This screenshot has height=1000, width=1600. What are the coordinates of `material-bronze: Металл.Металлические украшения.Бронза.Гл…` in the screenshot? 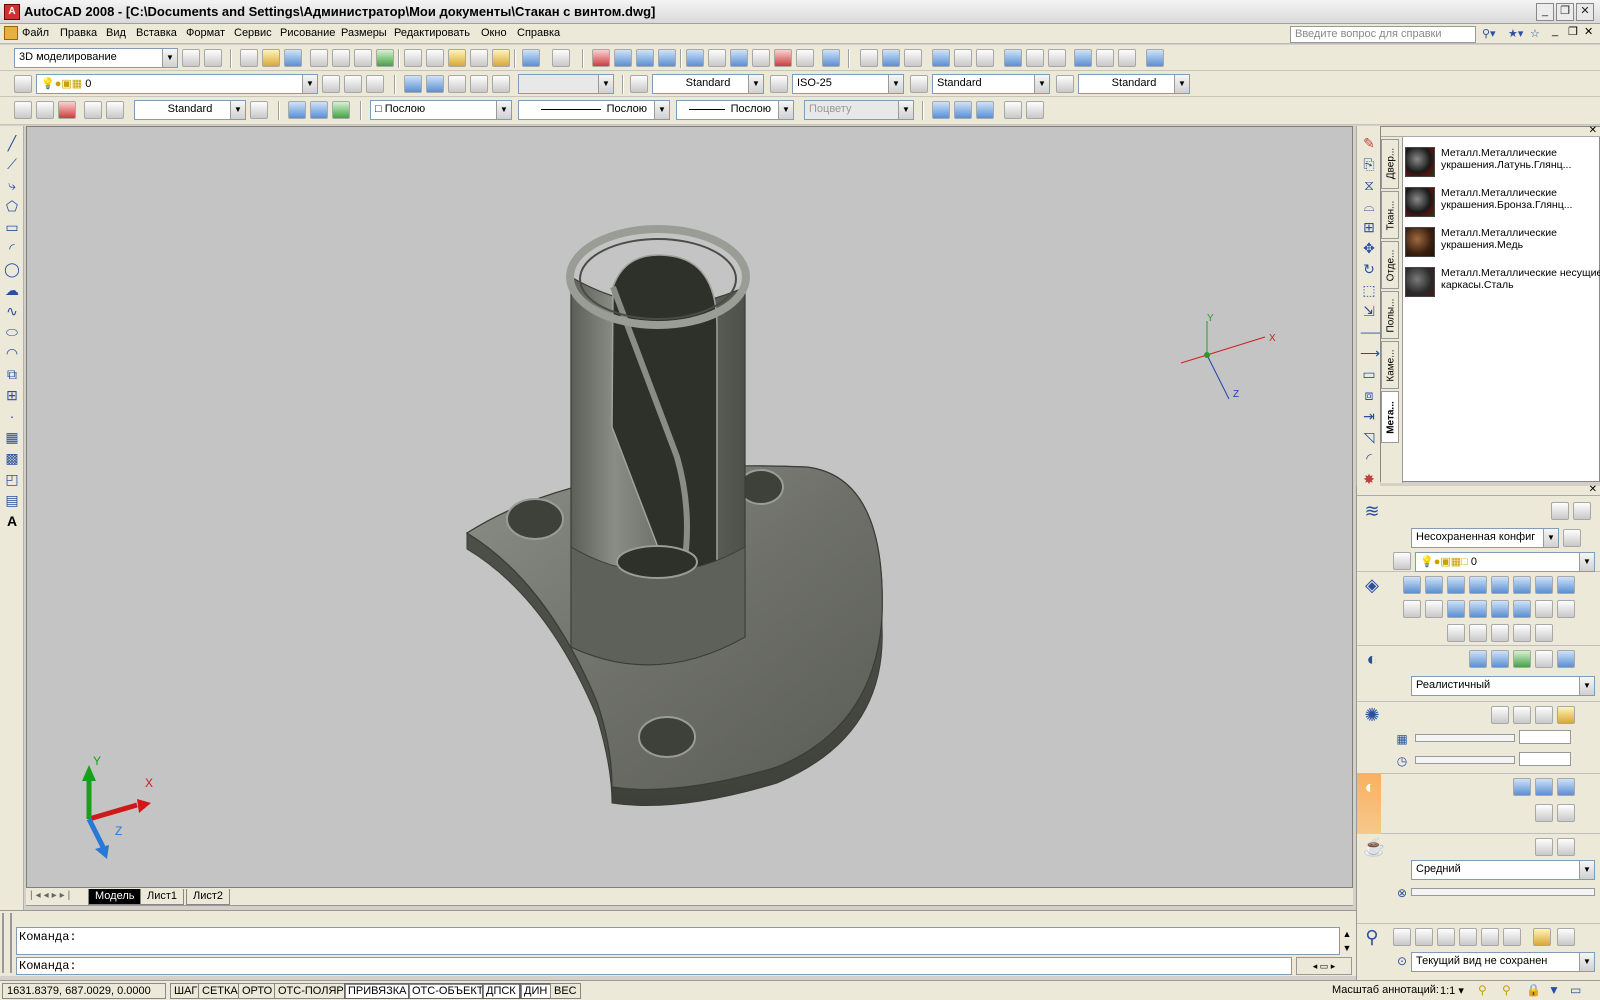 It's located at (1501, 204).